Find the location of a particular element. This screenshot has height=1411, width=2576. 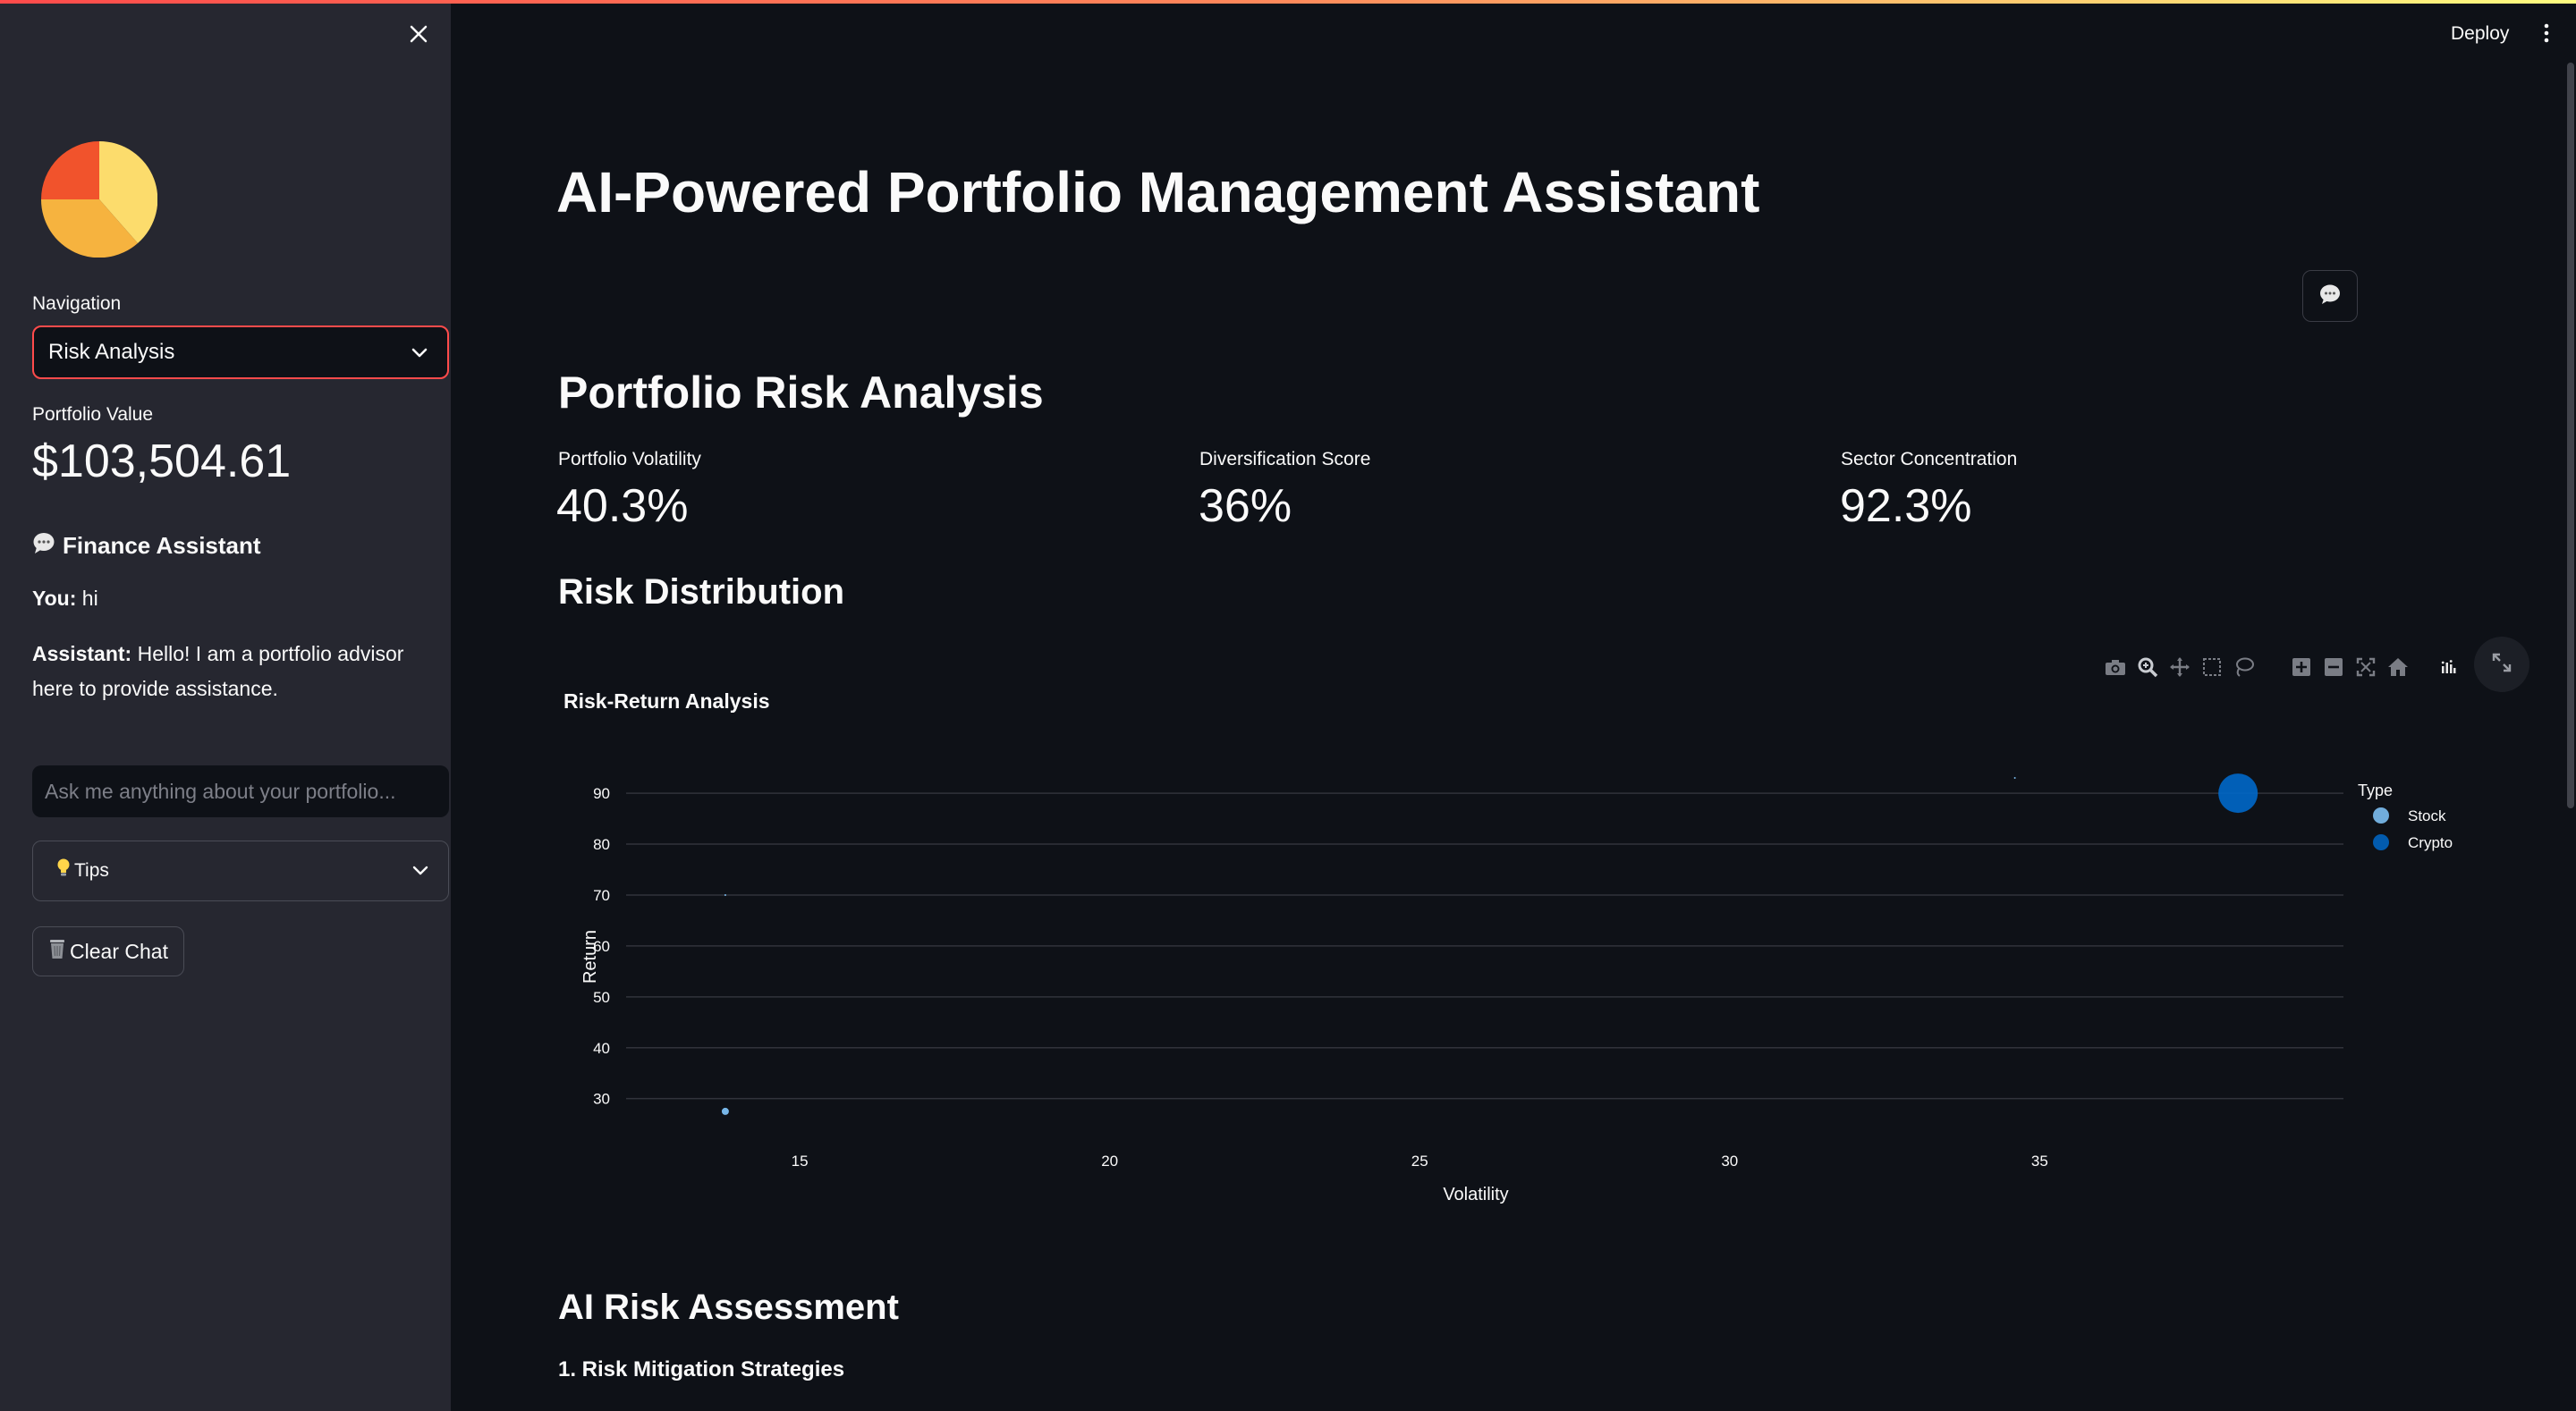

portfolio-value-label: Portfolio Value is located at coordinates (93, 415).